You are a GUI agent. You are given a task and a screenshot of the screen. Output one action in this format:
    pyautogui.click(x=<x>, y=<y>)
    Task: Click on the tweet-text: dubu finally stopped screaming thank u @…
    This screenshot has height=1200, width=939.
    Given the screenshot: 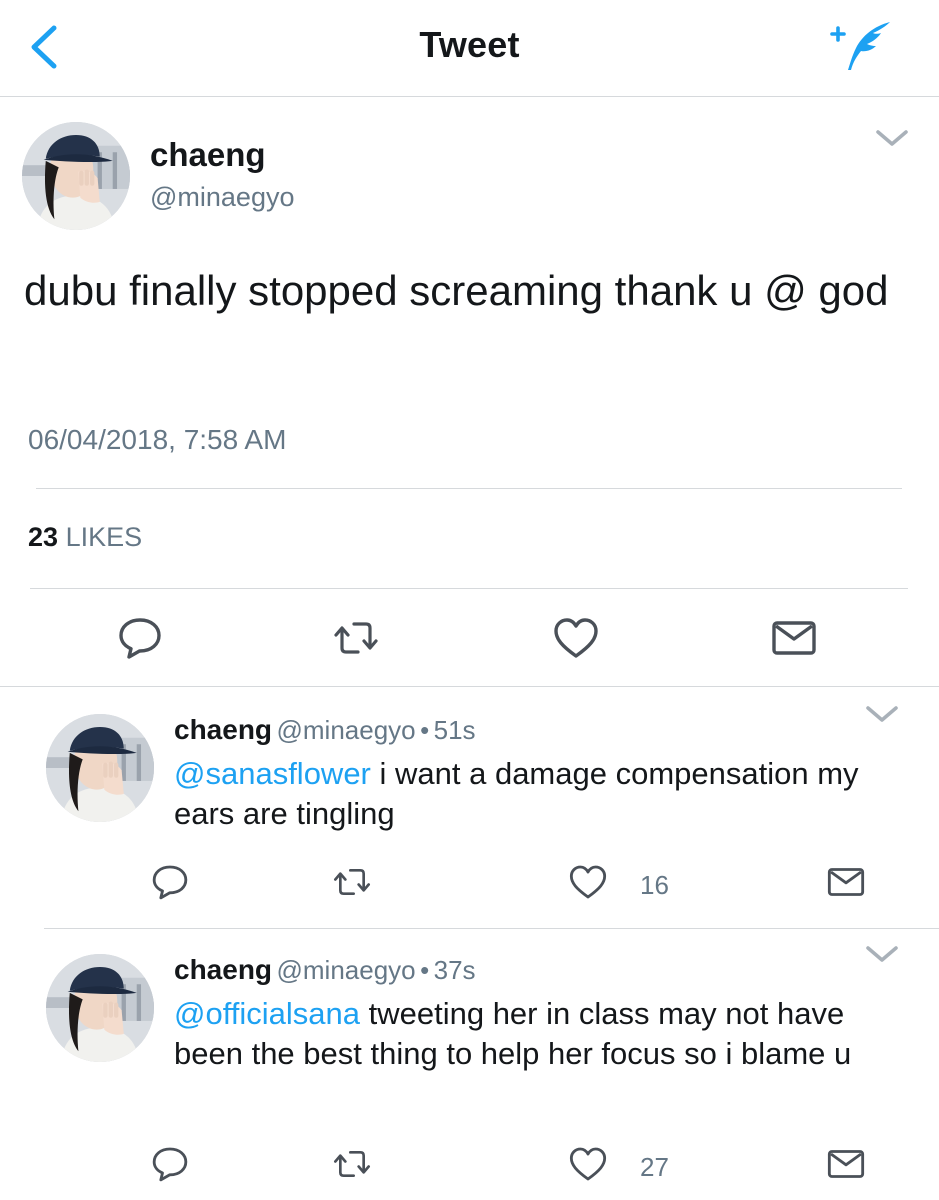 What is the action you would take?
    pyautogui.click(x=456, y=290)
    